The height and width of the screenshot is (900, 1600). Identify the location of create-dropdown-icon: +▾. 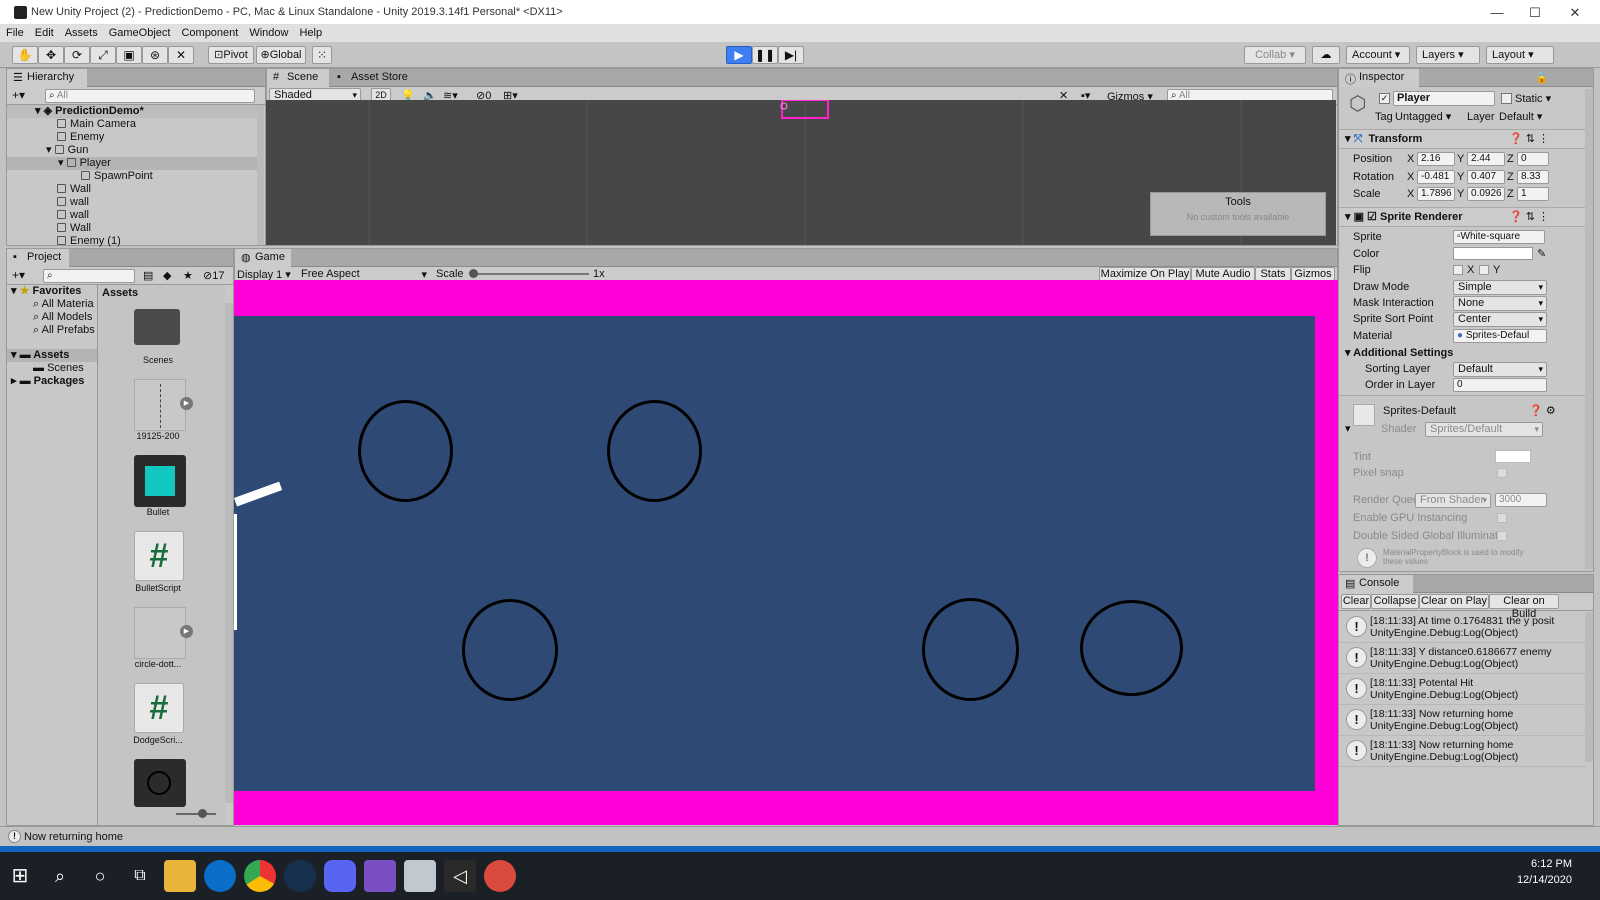
(18, 95).